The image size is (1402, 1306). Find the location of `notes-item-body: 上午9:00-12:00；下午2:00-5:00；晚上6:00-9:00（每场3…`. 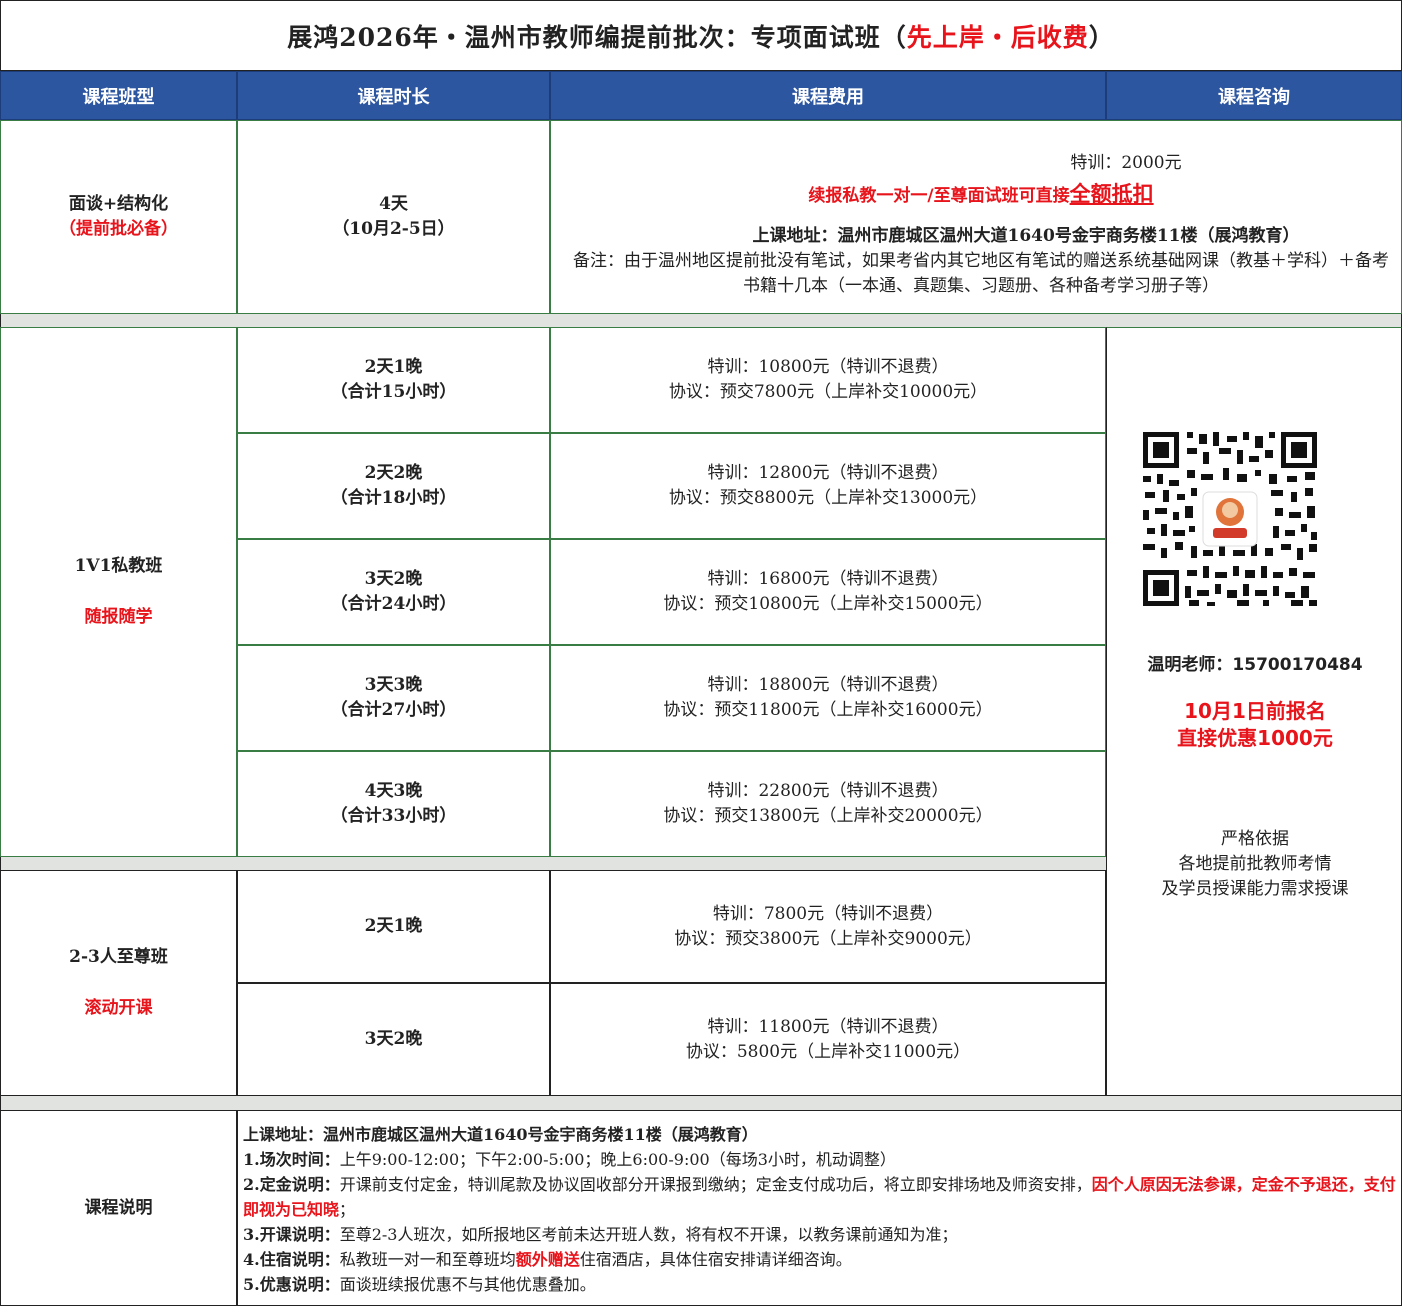

notes-item-body: 上午9:00-12:00；下午2:00-5:00；晚上6:00-9:00（每场3… is located at coordinates (617, 1159).